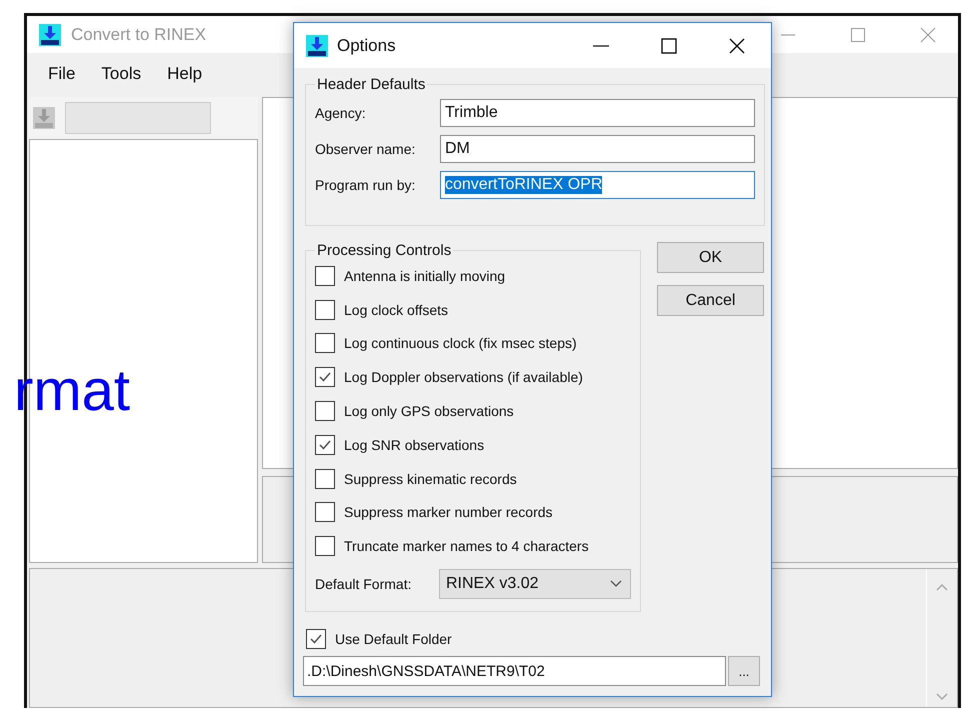 Image resolution: width=963 pixels, height=711 pixels. Describe the element at coordinates (710, 257) in the screenshot. I see `dialog-button: OK` at that location.